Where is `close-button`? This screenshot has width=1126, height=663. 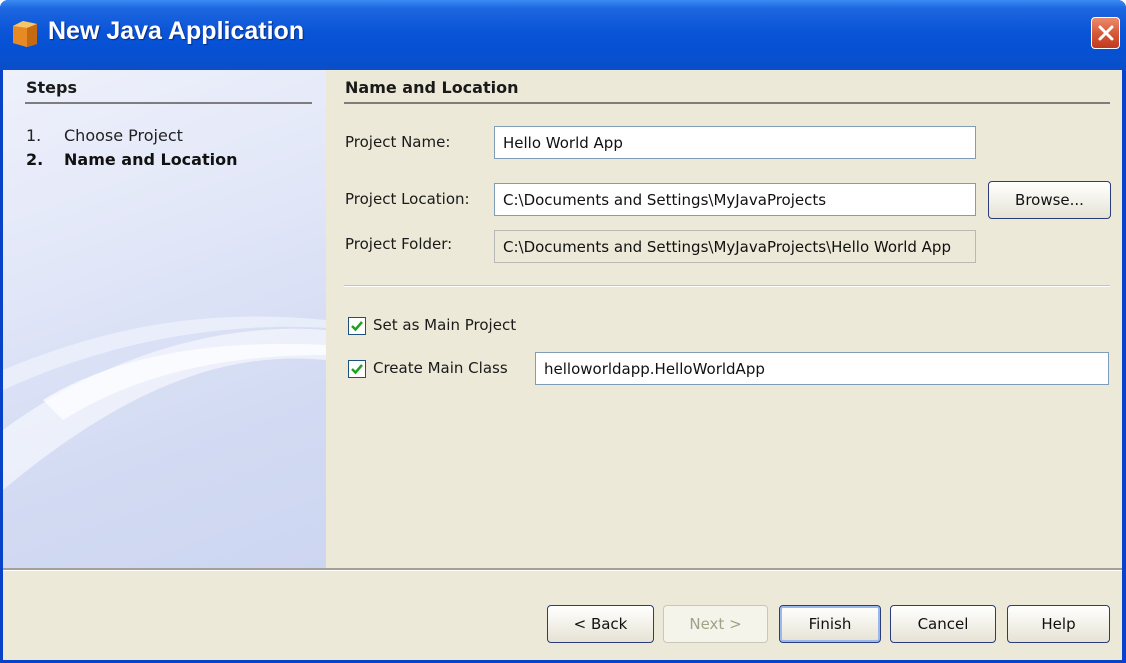
close-button is located at coordinates (1105, 33).